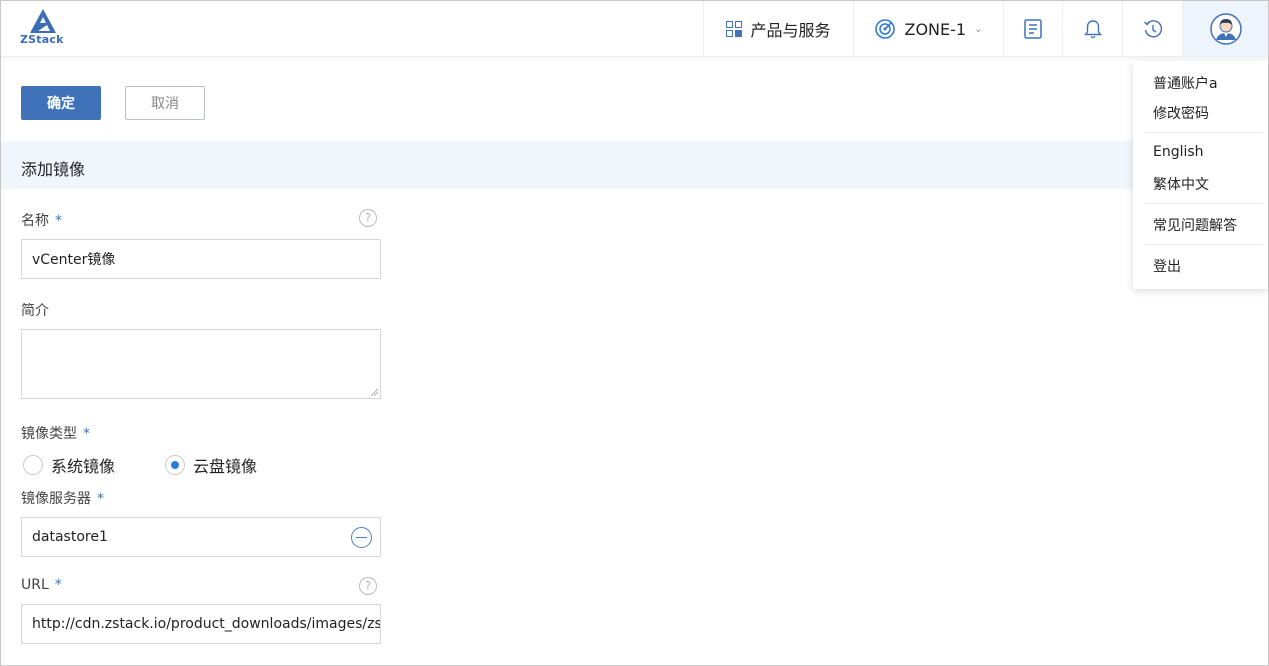  I want to click on description-label: 简介, so click(35, 311).